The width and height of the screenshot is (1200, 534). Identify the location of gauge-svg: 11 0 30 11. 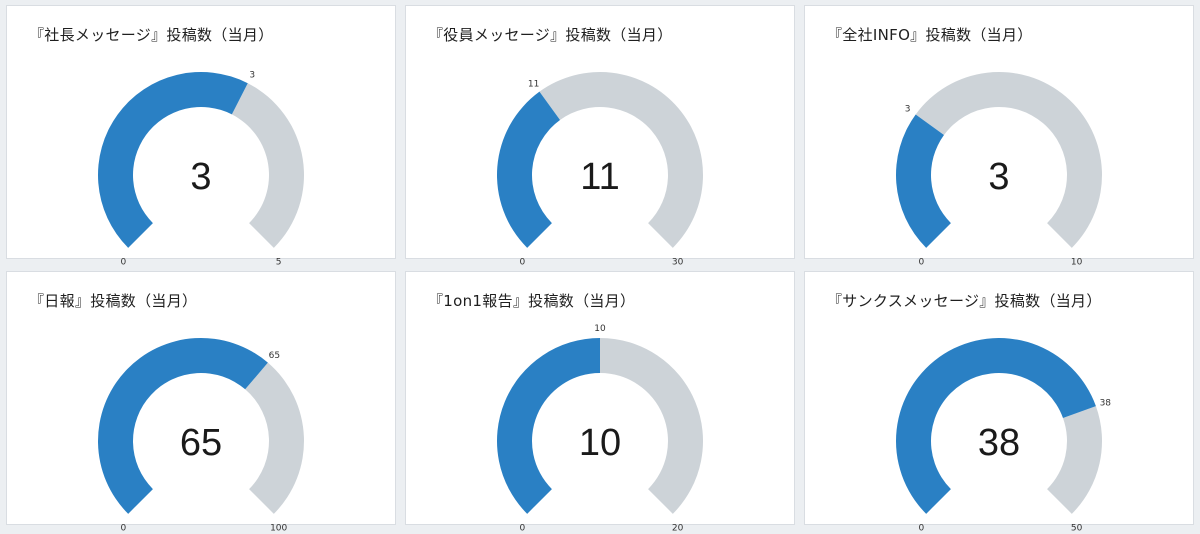
(600, 170).